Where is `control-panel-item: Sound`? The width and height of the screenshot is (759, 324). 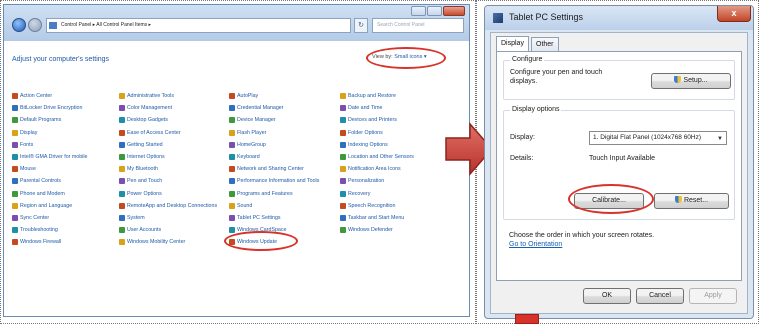 control-panel-item: Sound is located at coordinates (274, 206).